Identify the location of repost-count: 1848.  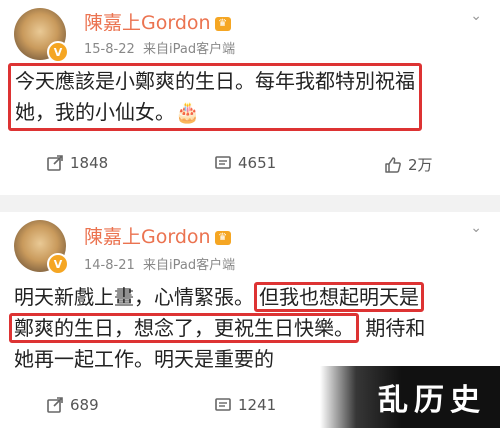
(89, 163).